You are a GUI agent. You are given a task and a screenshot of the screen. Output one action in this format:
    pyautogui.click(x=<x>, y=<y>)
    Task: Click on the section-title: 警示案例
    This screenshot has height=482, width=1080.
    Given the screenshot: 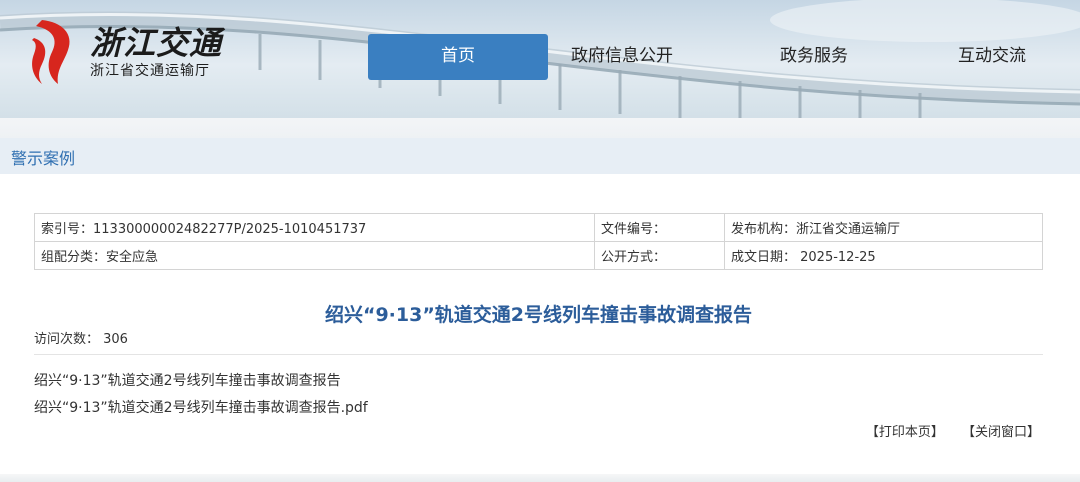 What is the action you would take?
    pyautogui.click(x=43, y=157)
    